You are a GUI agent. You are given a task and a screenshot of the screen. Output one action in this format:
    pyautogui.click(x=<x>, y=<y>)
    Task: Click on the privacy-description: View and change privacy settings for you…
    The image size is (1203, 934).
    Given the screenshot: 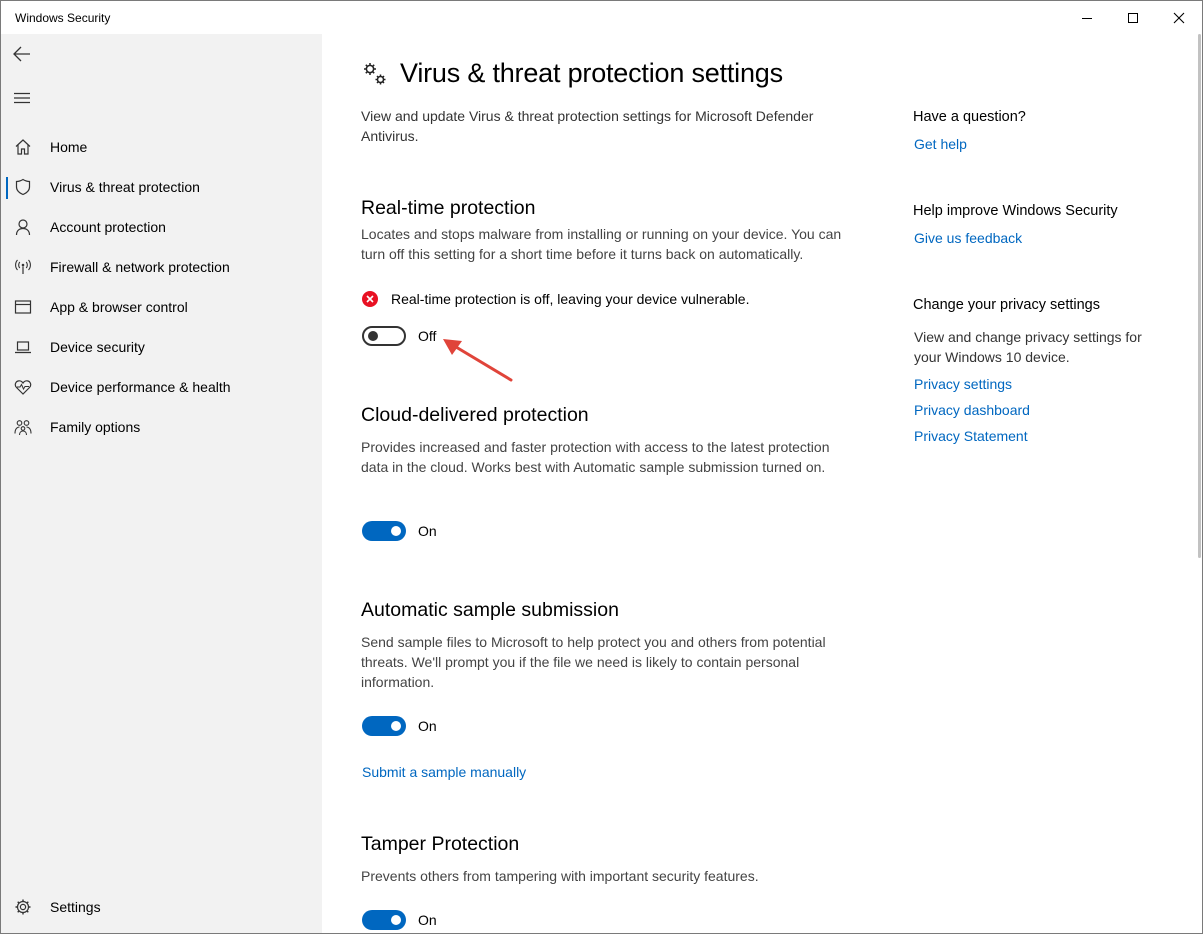 What is the action you would take?
    pyautogui.click(x=1028, y=347)
    